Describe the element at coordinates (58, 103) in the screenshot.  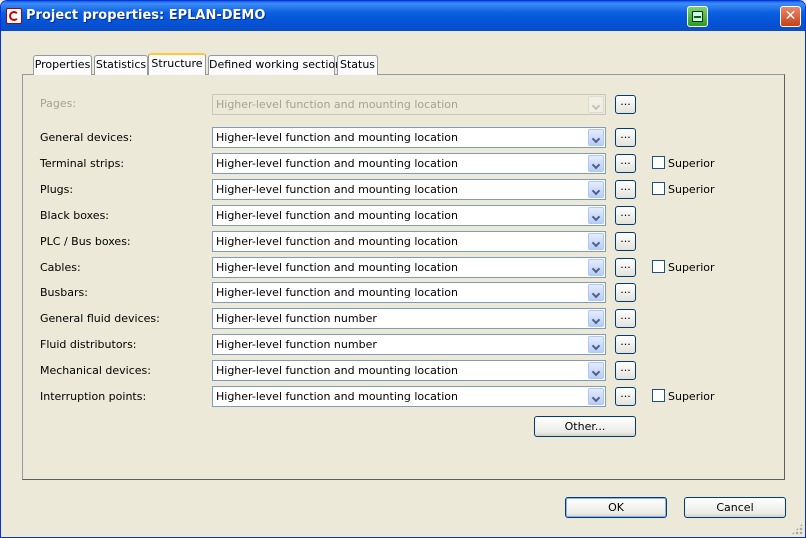
I see `pages-label: Pages:` at that location.